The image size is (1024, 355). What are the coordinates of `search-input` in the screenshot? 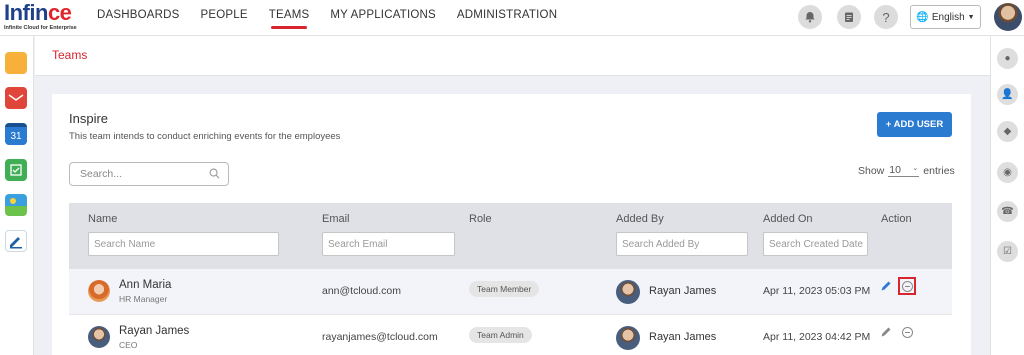 It's located at (140, 174).